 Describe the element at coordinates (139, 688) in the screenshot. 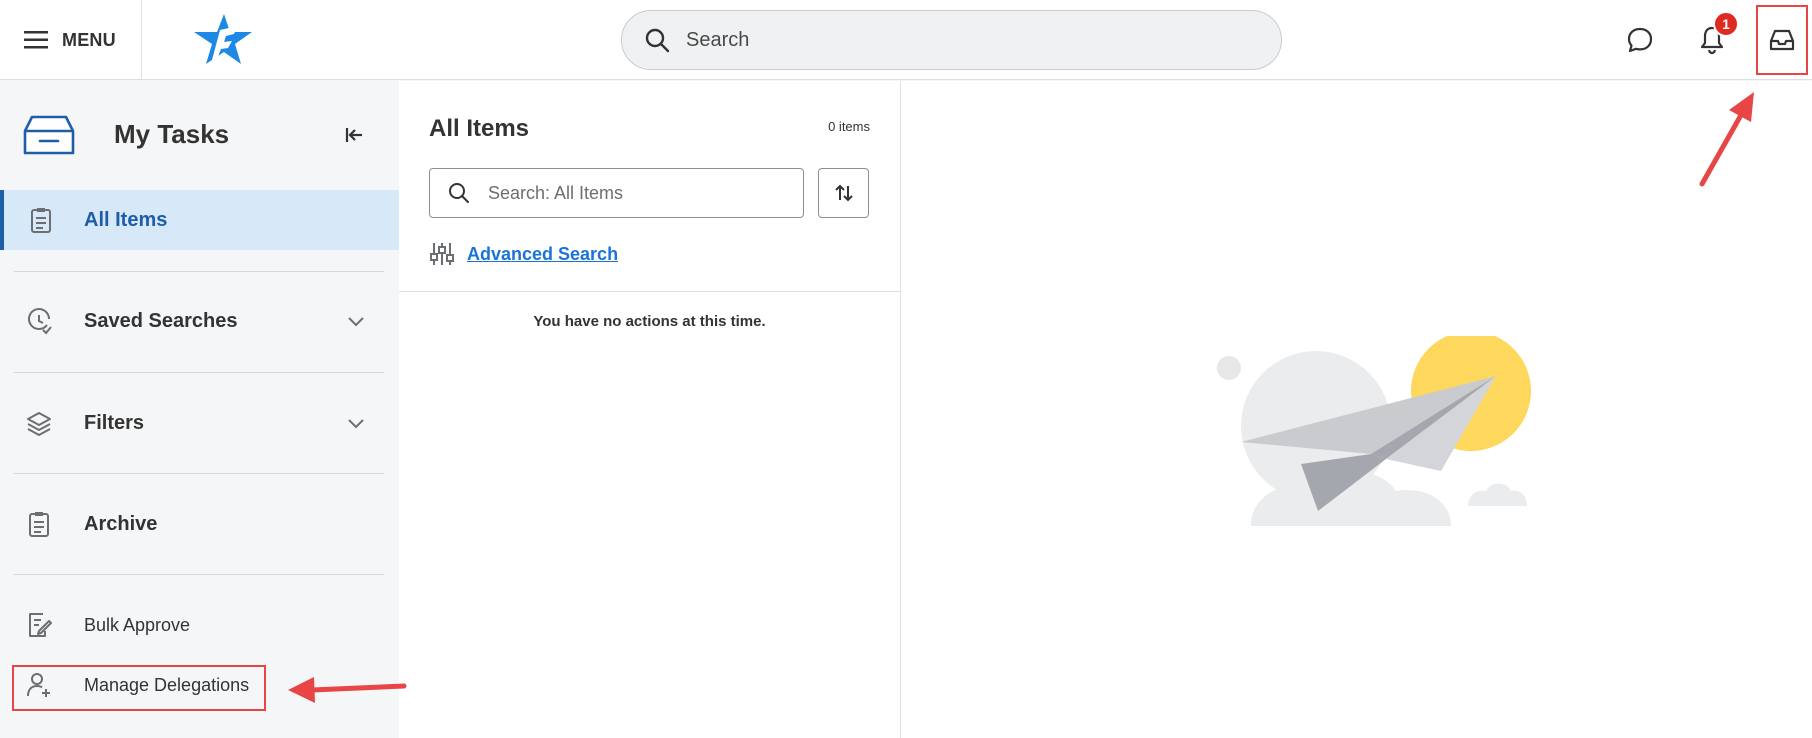

I see `annotation-box-manage-delegations` at that location.